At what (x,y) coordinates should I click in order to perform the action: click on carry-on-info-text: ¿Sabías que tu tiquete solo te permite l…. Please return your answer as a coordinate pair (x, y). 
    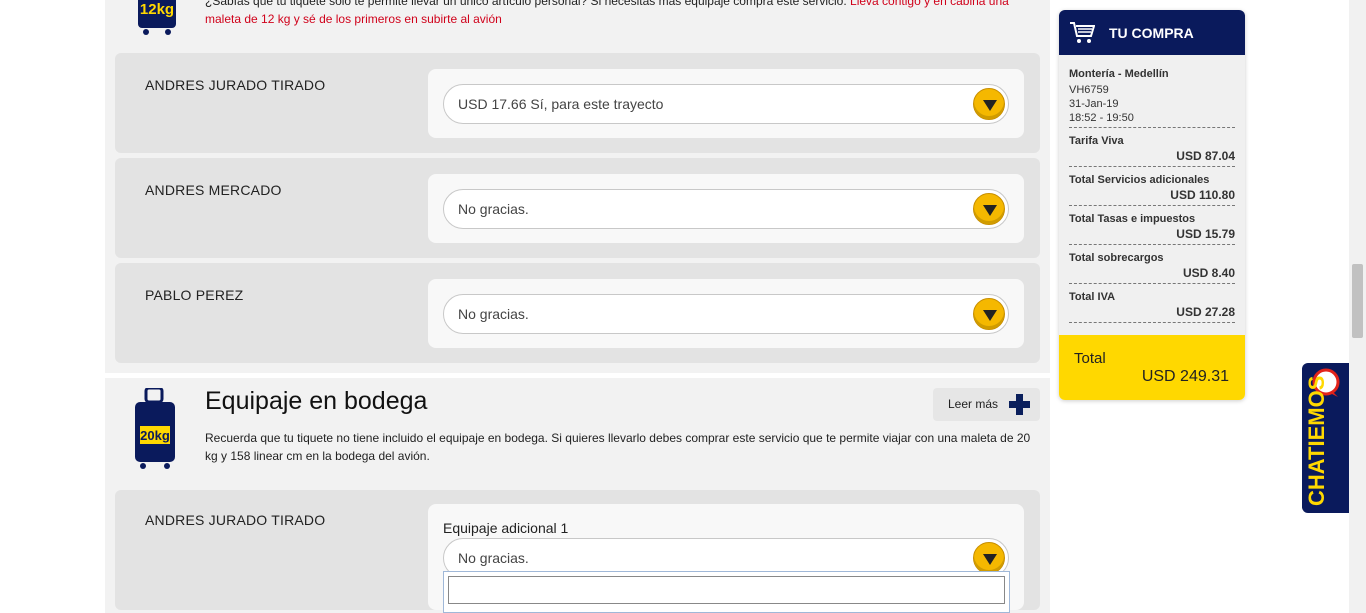
    Looking at the image, I should click on (526, 4).